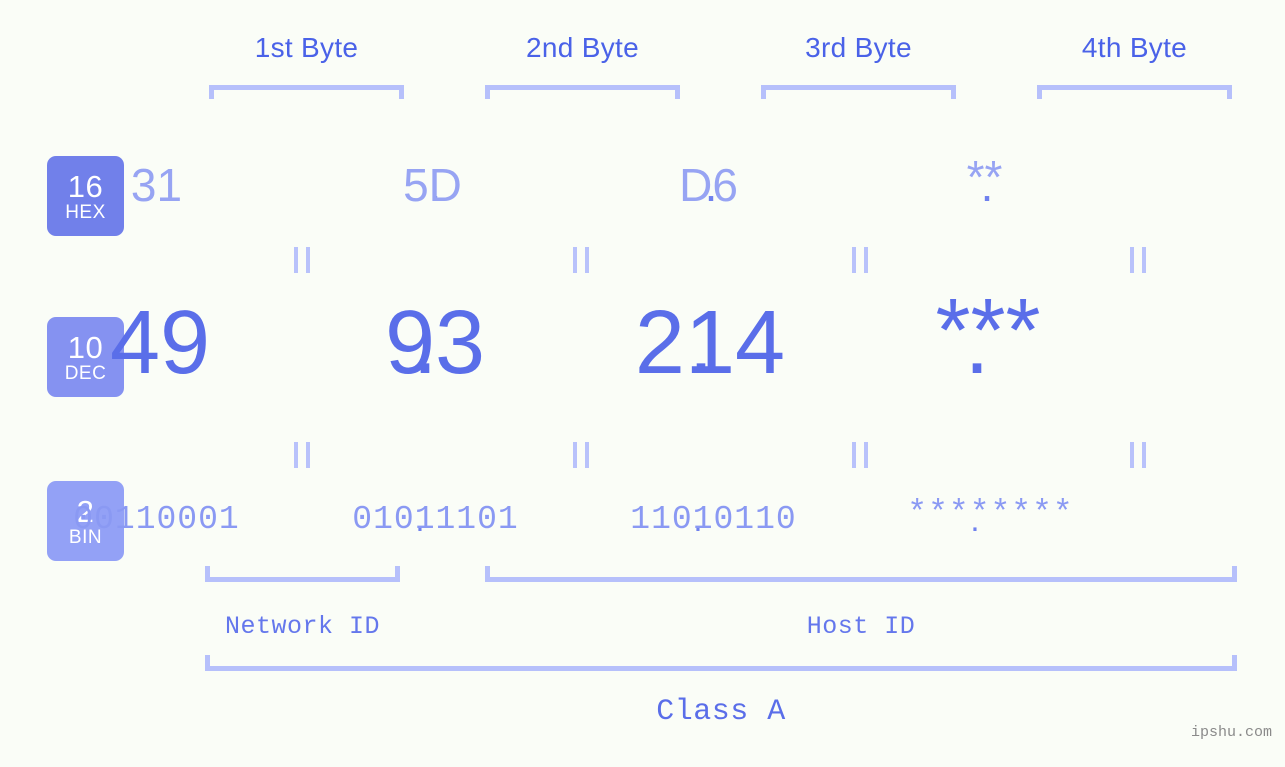 Image resolution: width=1285 pixels, height=767 pixels. I want to click on class-label: Class A, so click(721, 712).